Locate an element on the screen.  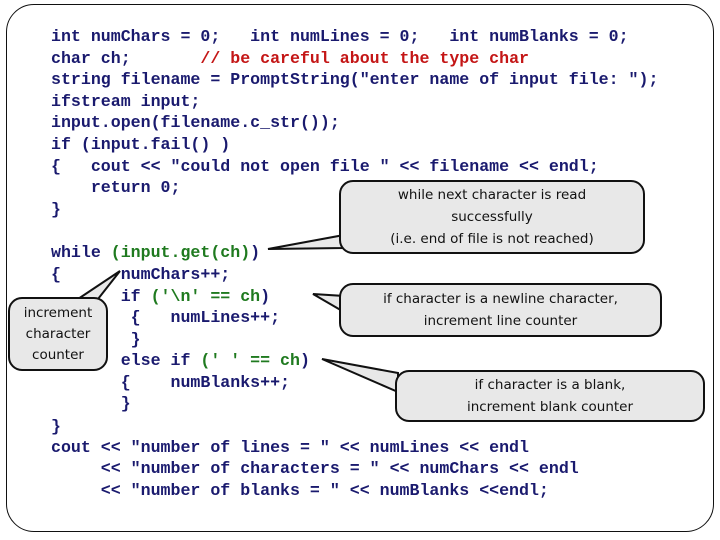
callout-line: successfully is located at coordinates (492, 217).